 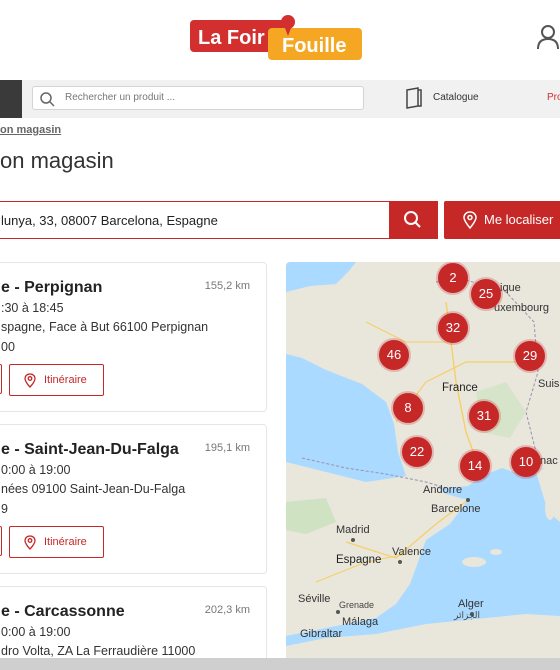 I want to click on address-search-input: lunya, 33, 08007 Barcelona, Espagne, so click(x=195, y=220).